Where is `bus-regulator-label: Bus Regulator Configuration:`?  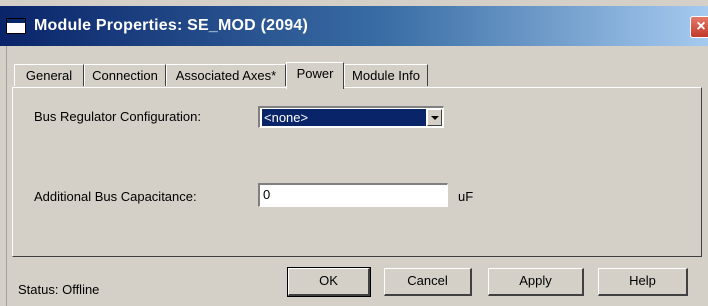 bus-regulator-label: Bus Regulator Configuration: is located at coordinates (117, 116).